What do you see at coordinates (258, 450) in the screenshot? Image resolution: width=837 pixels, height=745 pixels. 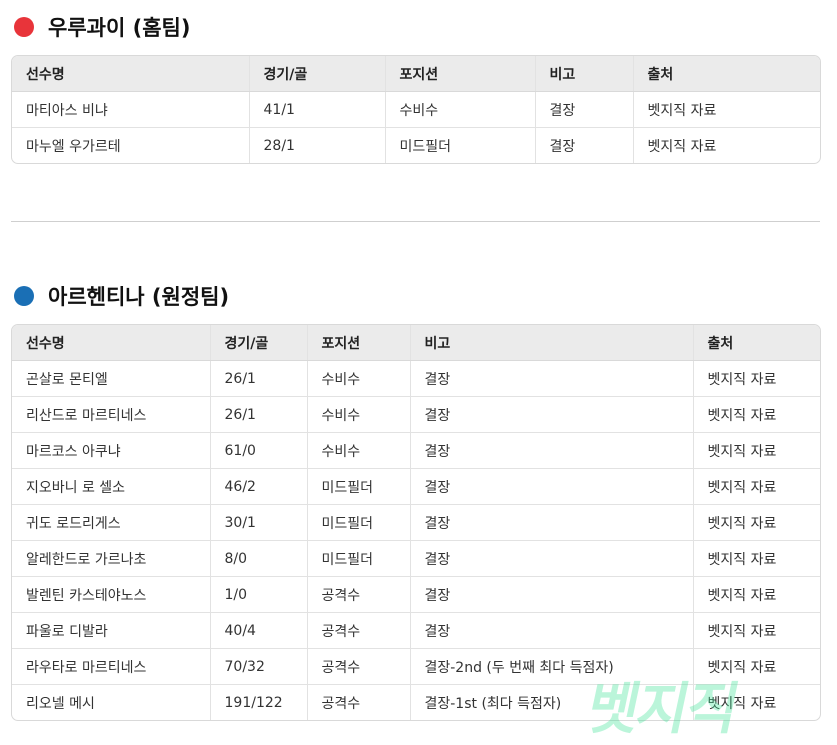 I see `caps-goals-cell: 61/0` at bounding box center [258, 450].